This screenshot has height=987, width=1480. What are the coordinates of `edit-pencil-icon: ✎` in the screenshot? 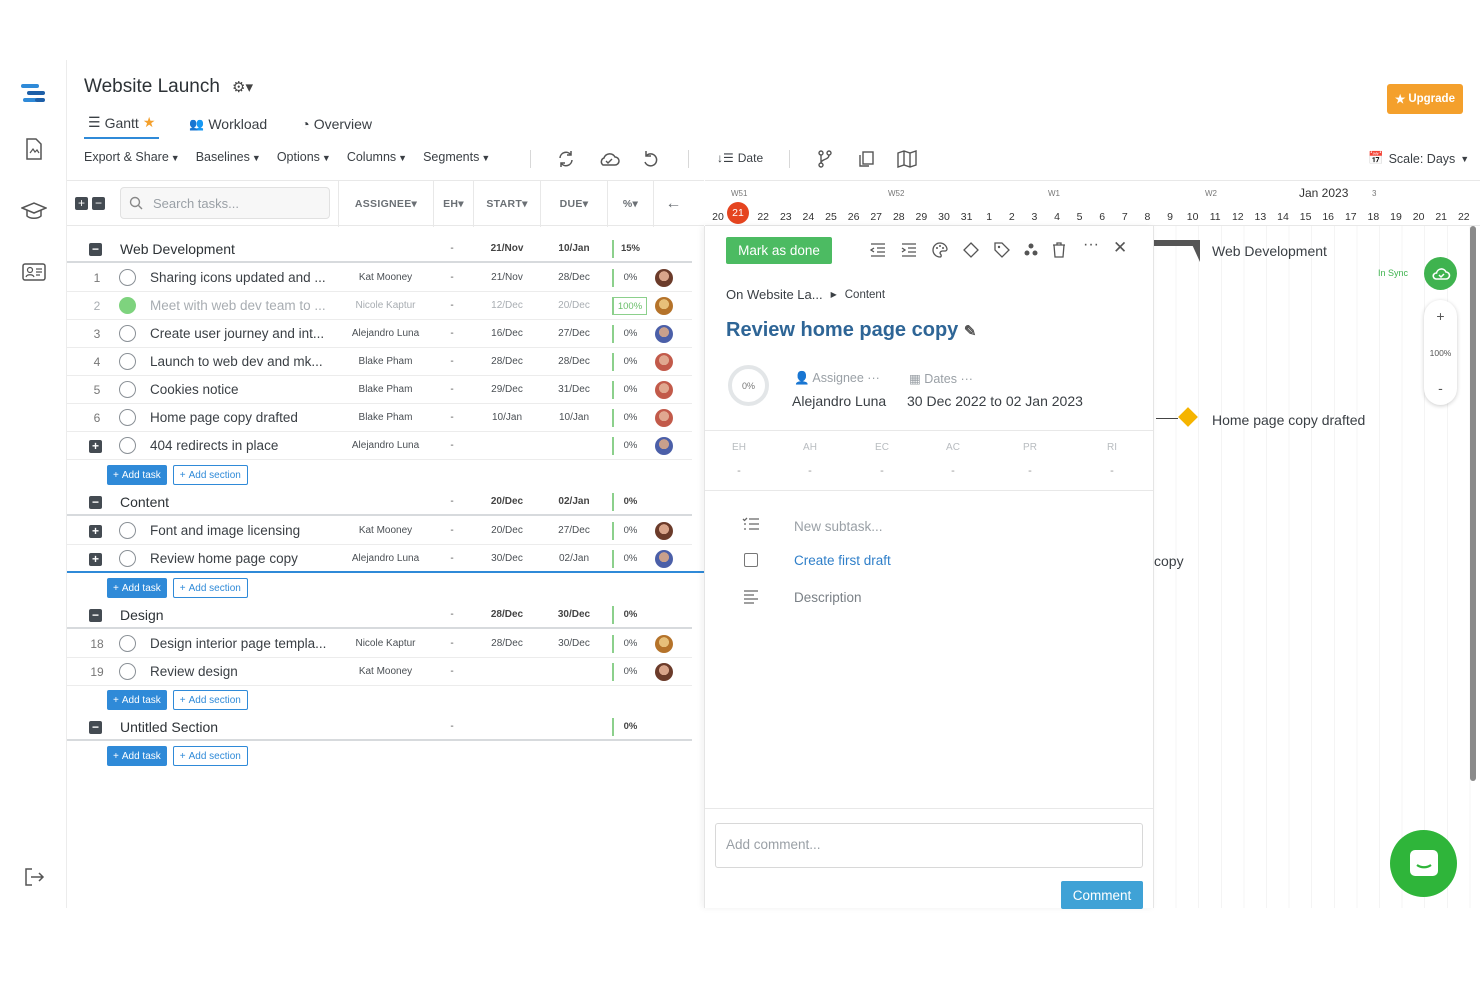 It's located at (970, 331).